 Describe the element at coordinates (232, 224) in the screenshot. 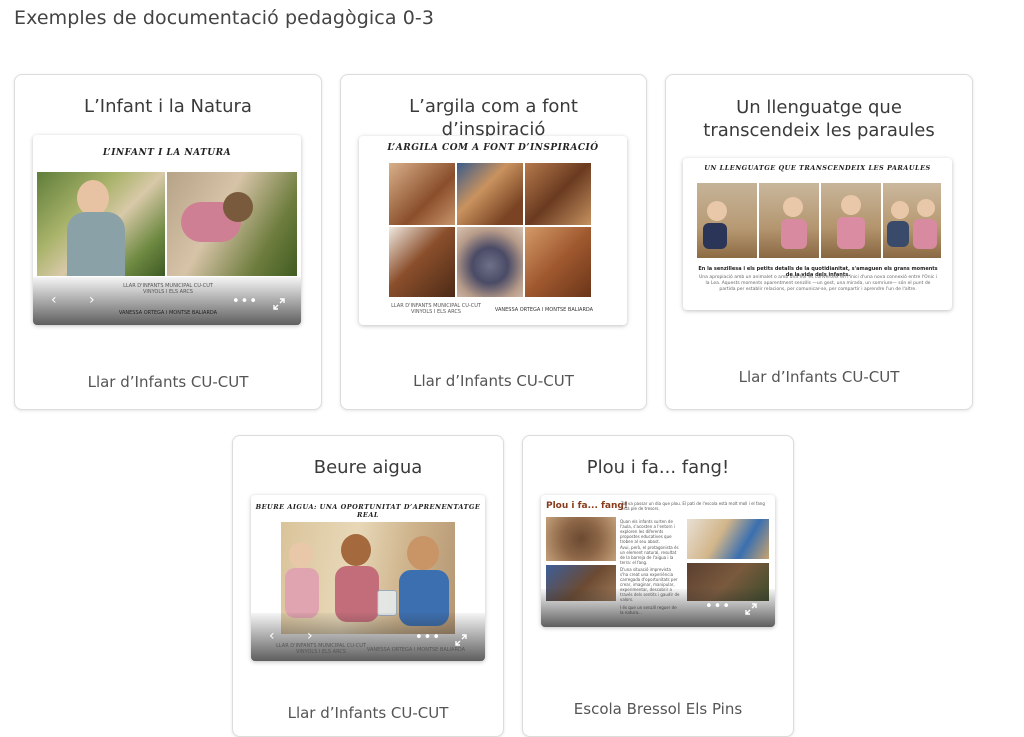

I see `photo-child-lying` at that location.